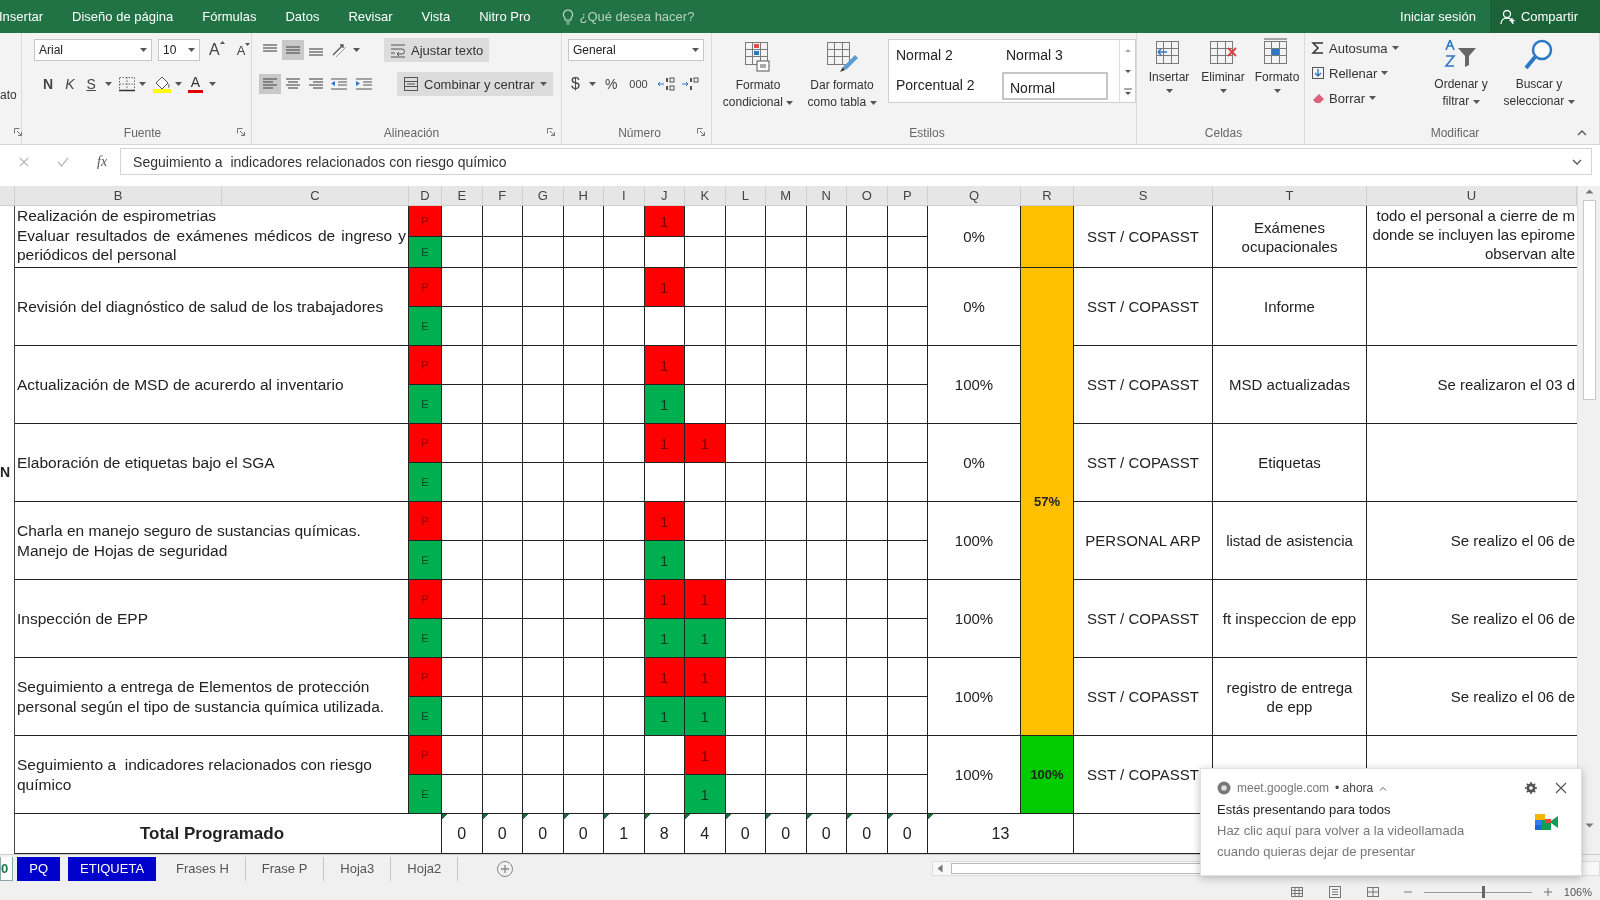 The height and width of the screenshot is (900, 1600). Describe the element at coordinates (1223, 65) in the screenshot. I see `delete-cells-button: Eliminar` at that location.